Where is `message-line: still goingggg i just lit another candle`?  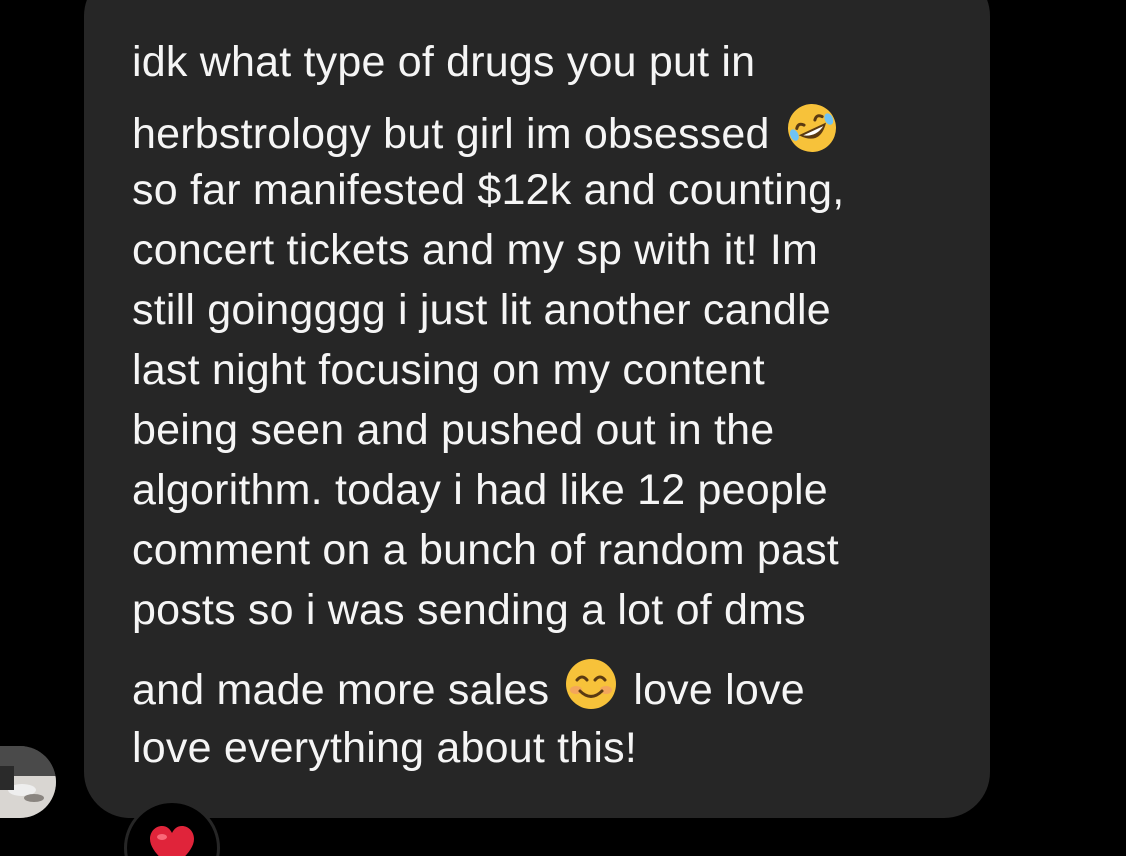 message-line: still goingggg i just lit another candle is located at coordinates (481, 310).